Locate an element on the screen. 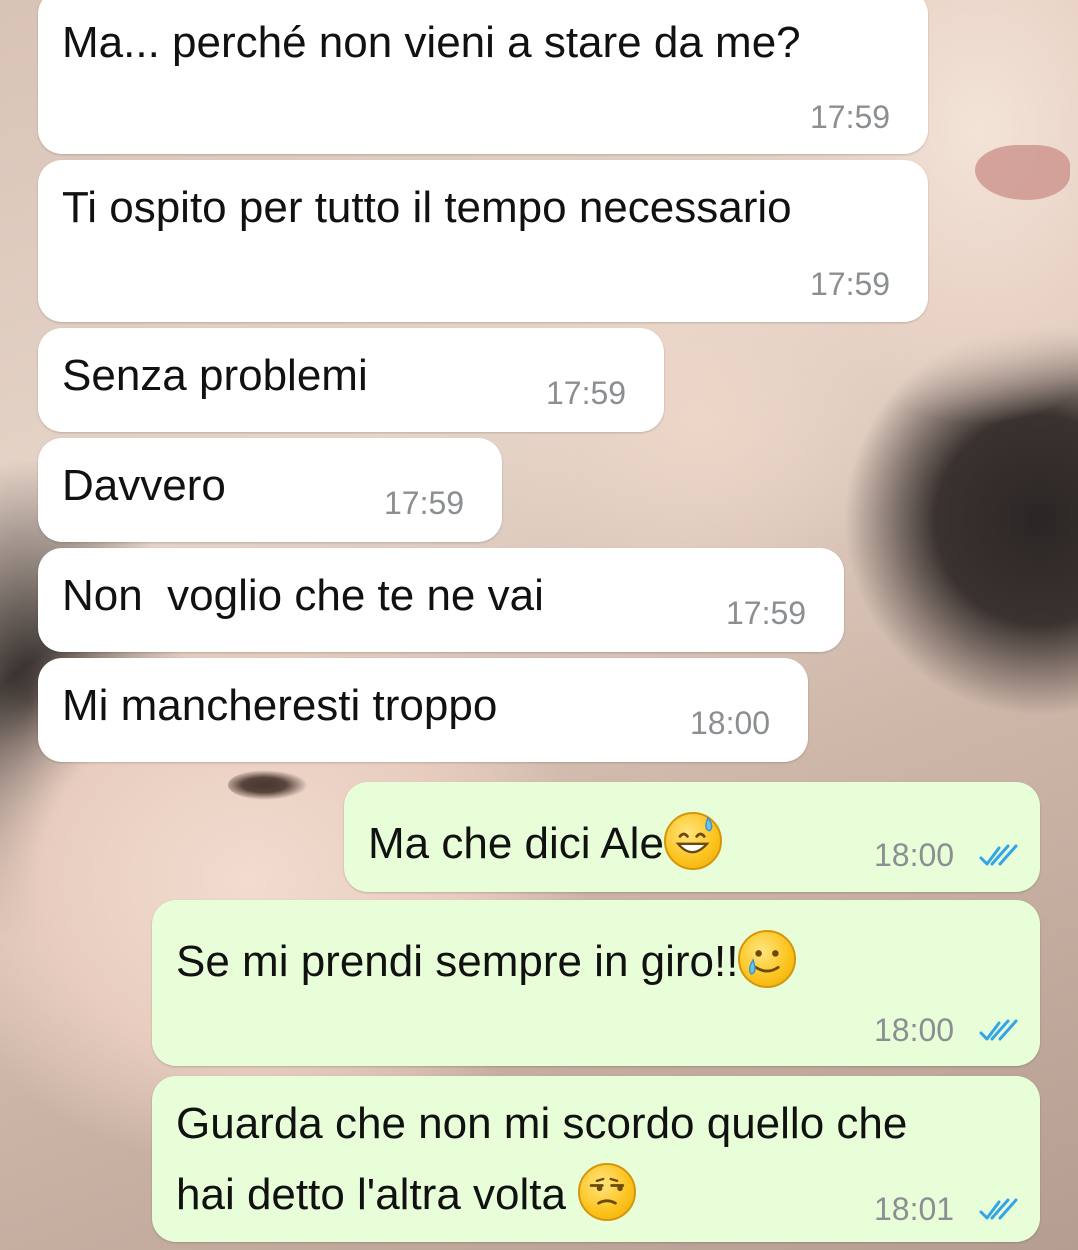  incoming-message: Non voglio che te ne vai 17:59 is located at coordinates (441, 600).